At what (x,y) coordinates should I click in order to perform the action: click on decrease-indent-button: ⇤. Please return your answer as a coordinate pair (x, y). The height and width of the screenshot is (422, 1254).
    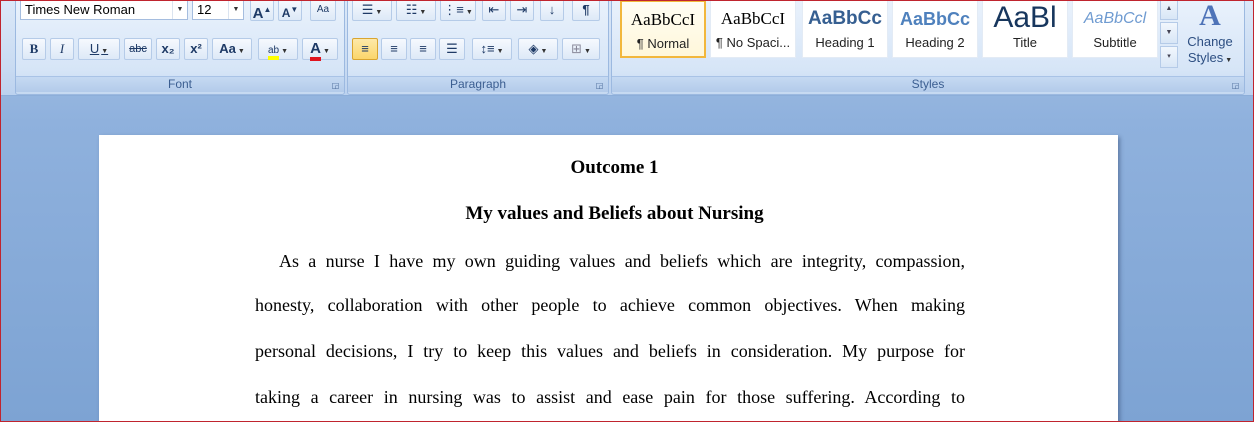
    Looking at the image, I should click on (494, 11).